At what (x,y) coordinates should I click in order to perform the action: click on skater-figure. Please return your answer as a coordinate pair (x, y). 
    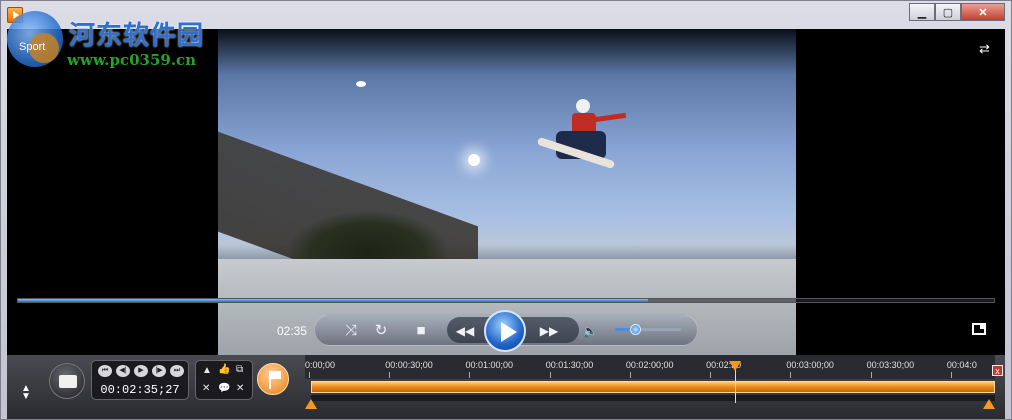
    Looking at the image, I should click on (581, 139).